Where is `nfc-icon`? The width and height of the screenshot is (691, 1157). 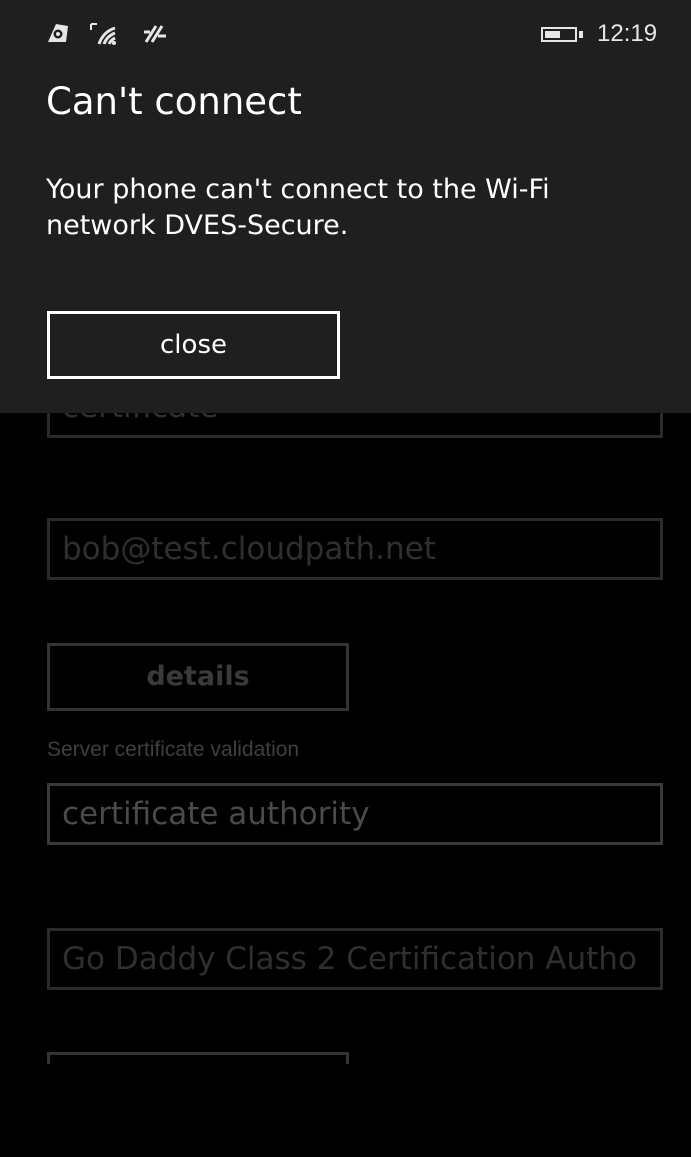 nfc-icon is located at coordinates (58, 35).